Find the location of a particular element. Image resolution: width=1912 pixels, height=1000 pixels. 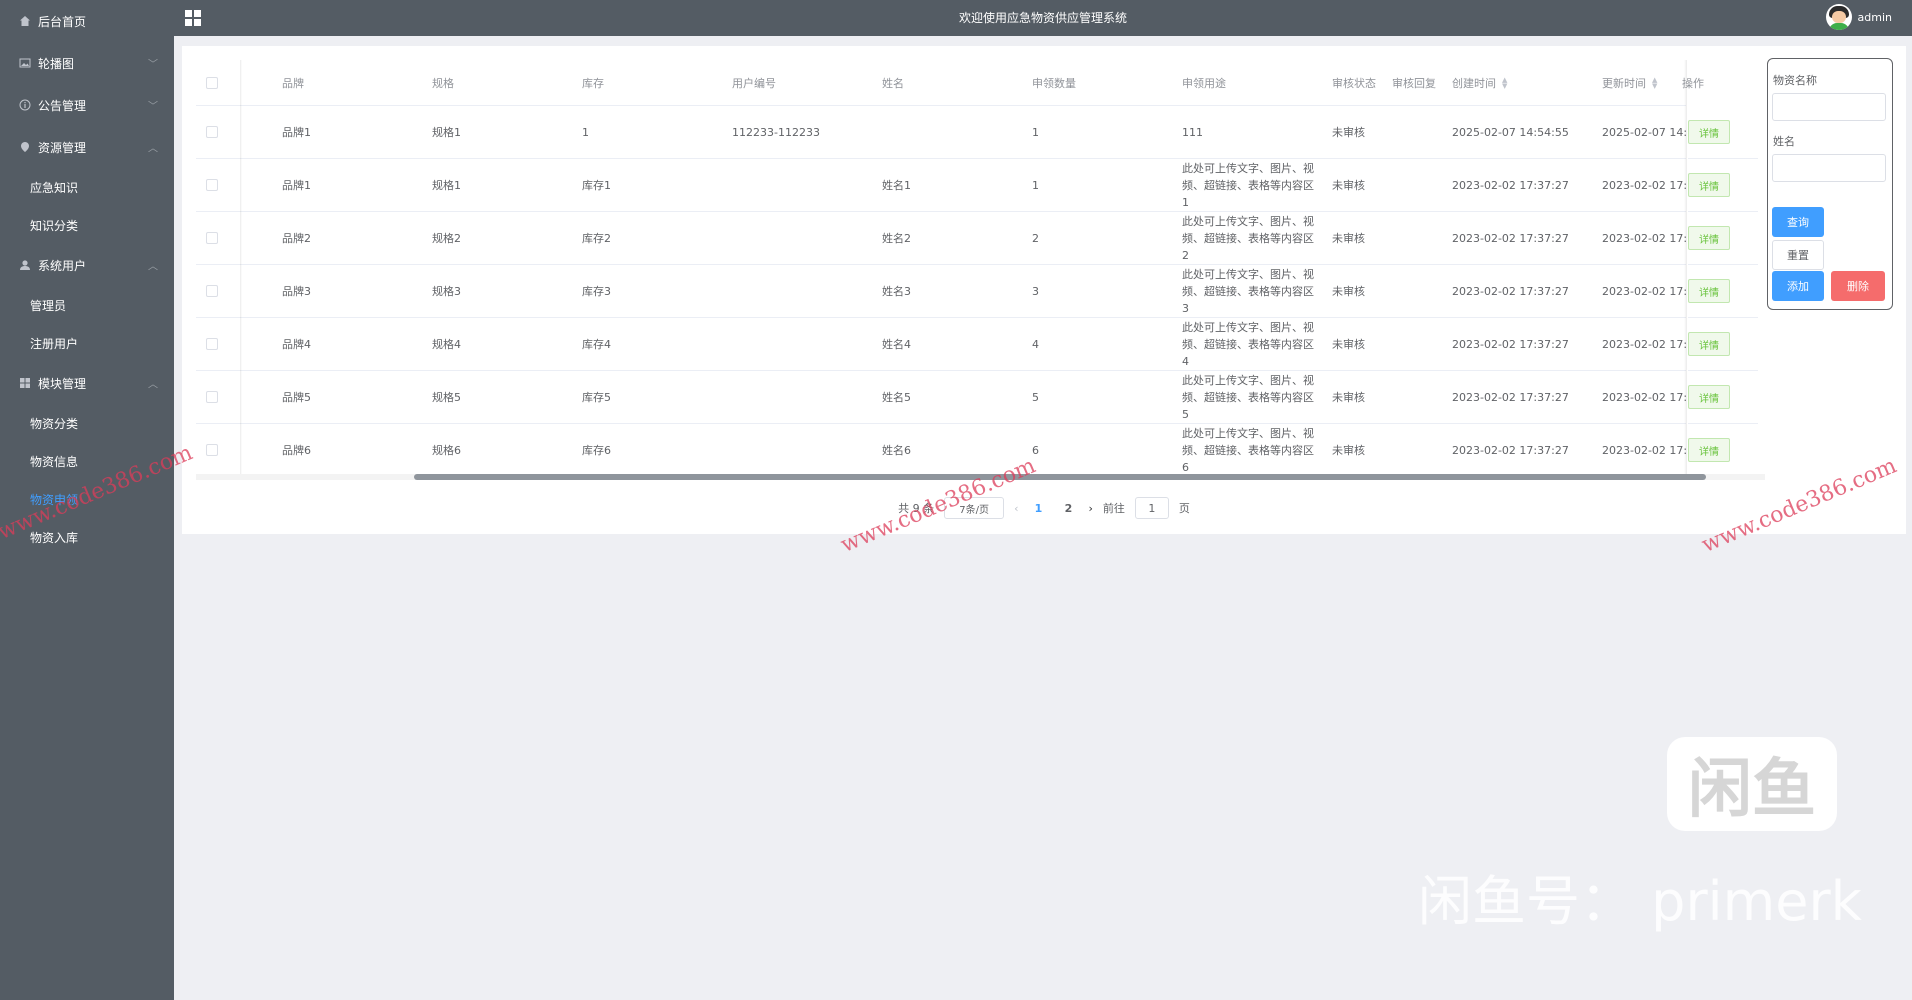

actions-cell: 详情 is located at coordinates (1723, 450).